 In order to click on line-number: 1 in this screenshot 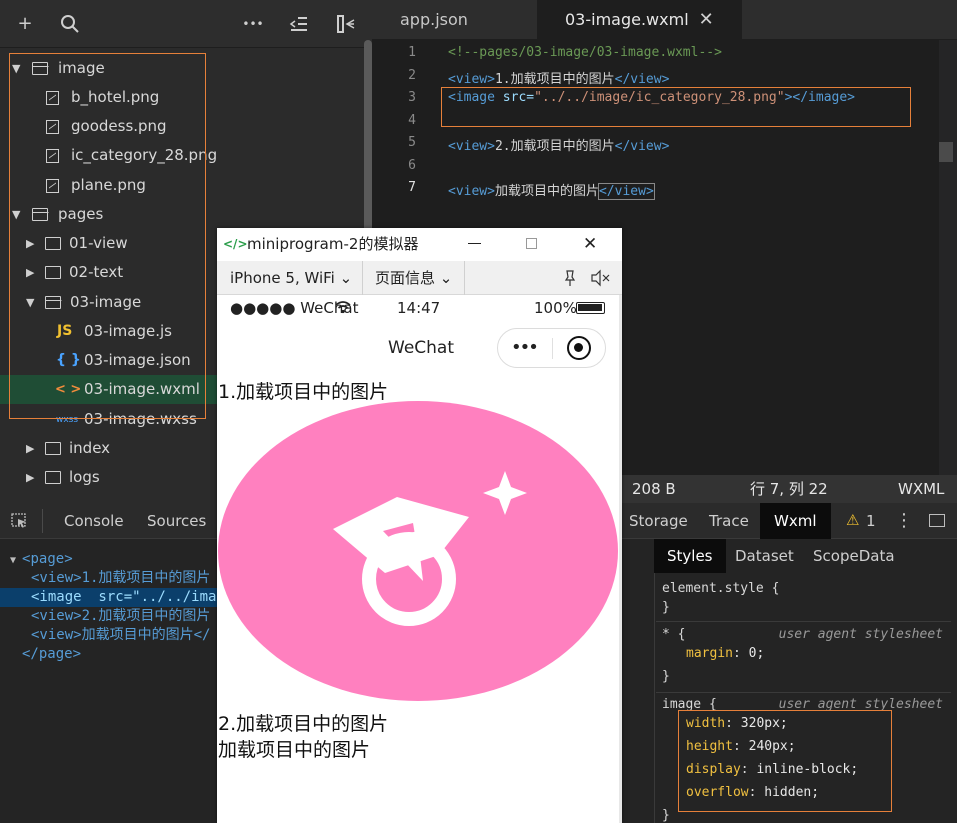, I will do `click(412, 52)`.